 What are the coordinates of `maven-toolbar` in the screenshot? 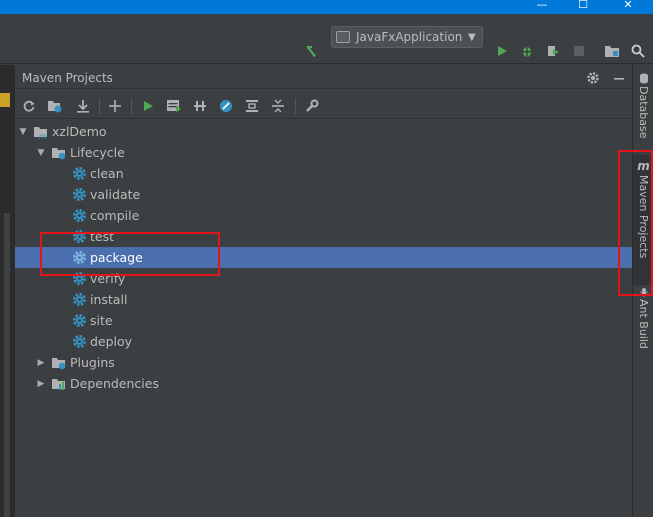 It's located at (324, 106).